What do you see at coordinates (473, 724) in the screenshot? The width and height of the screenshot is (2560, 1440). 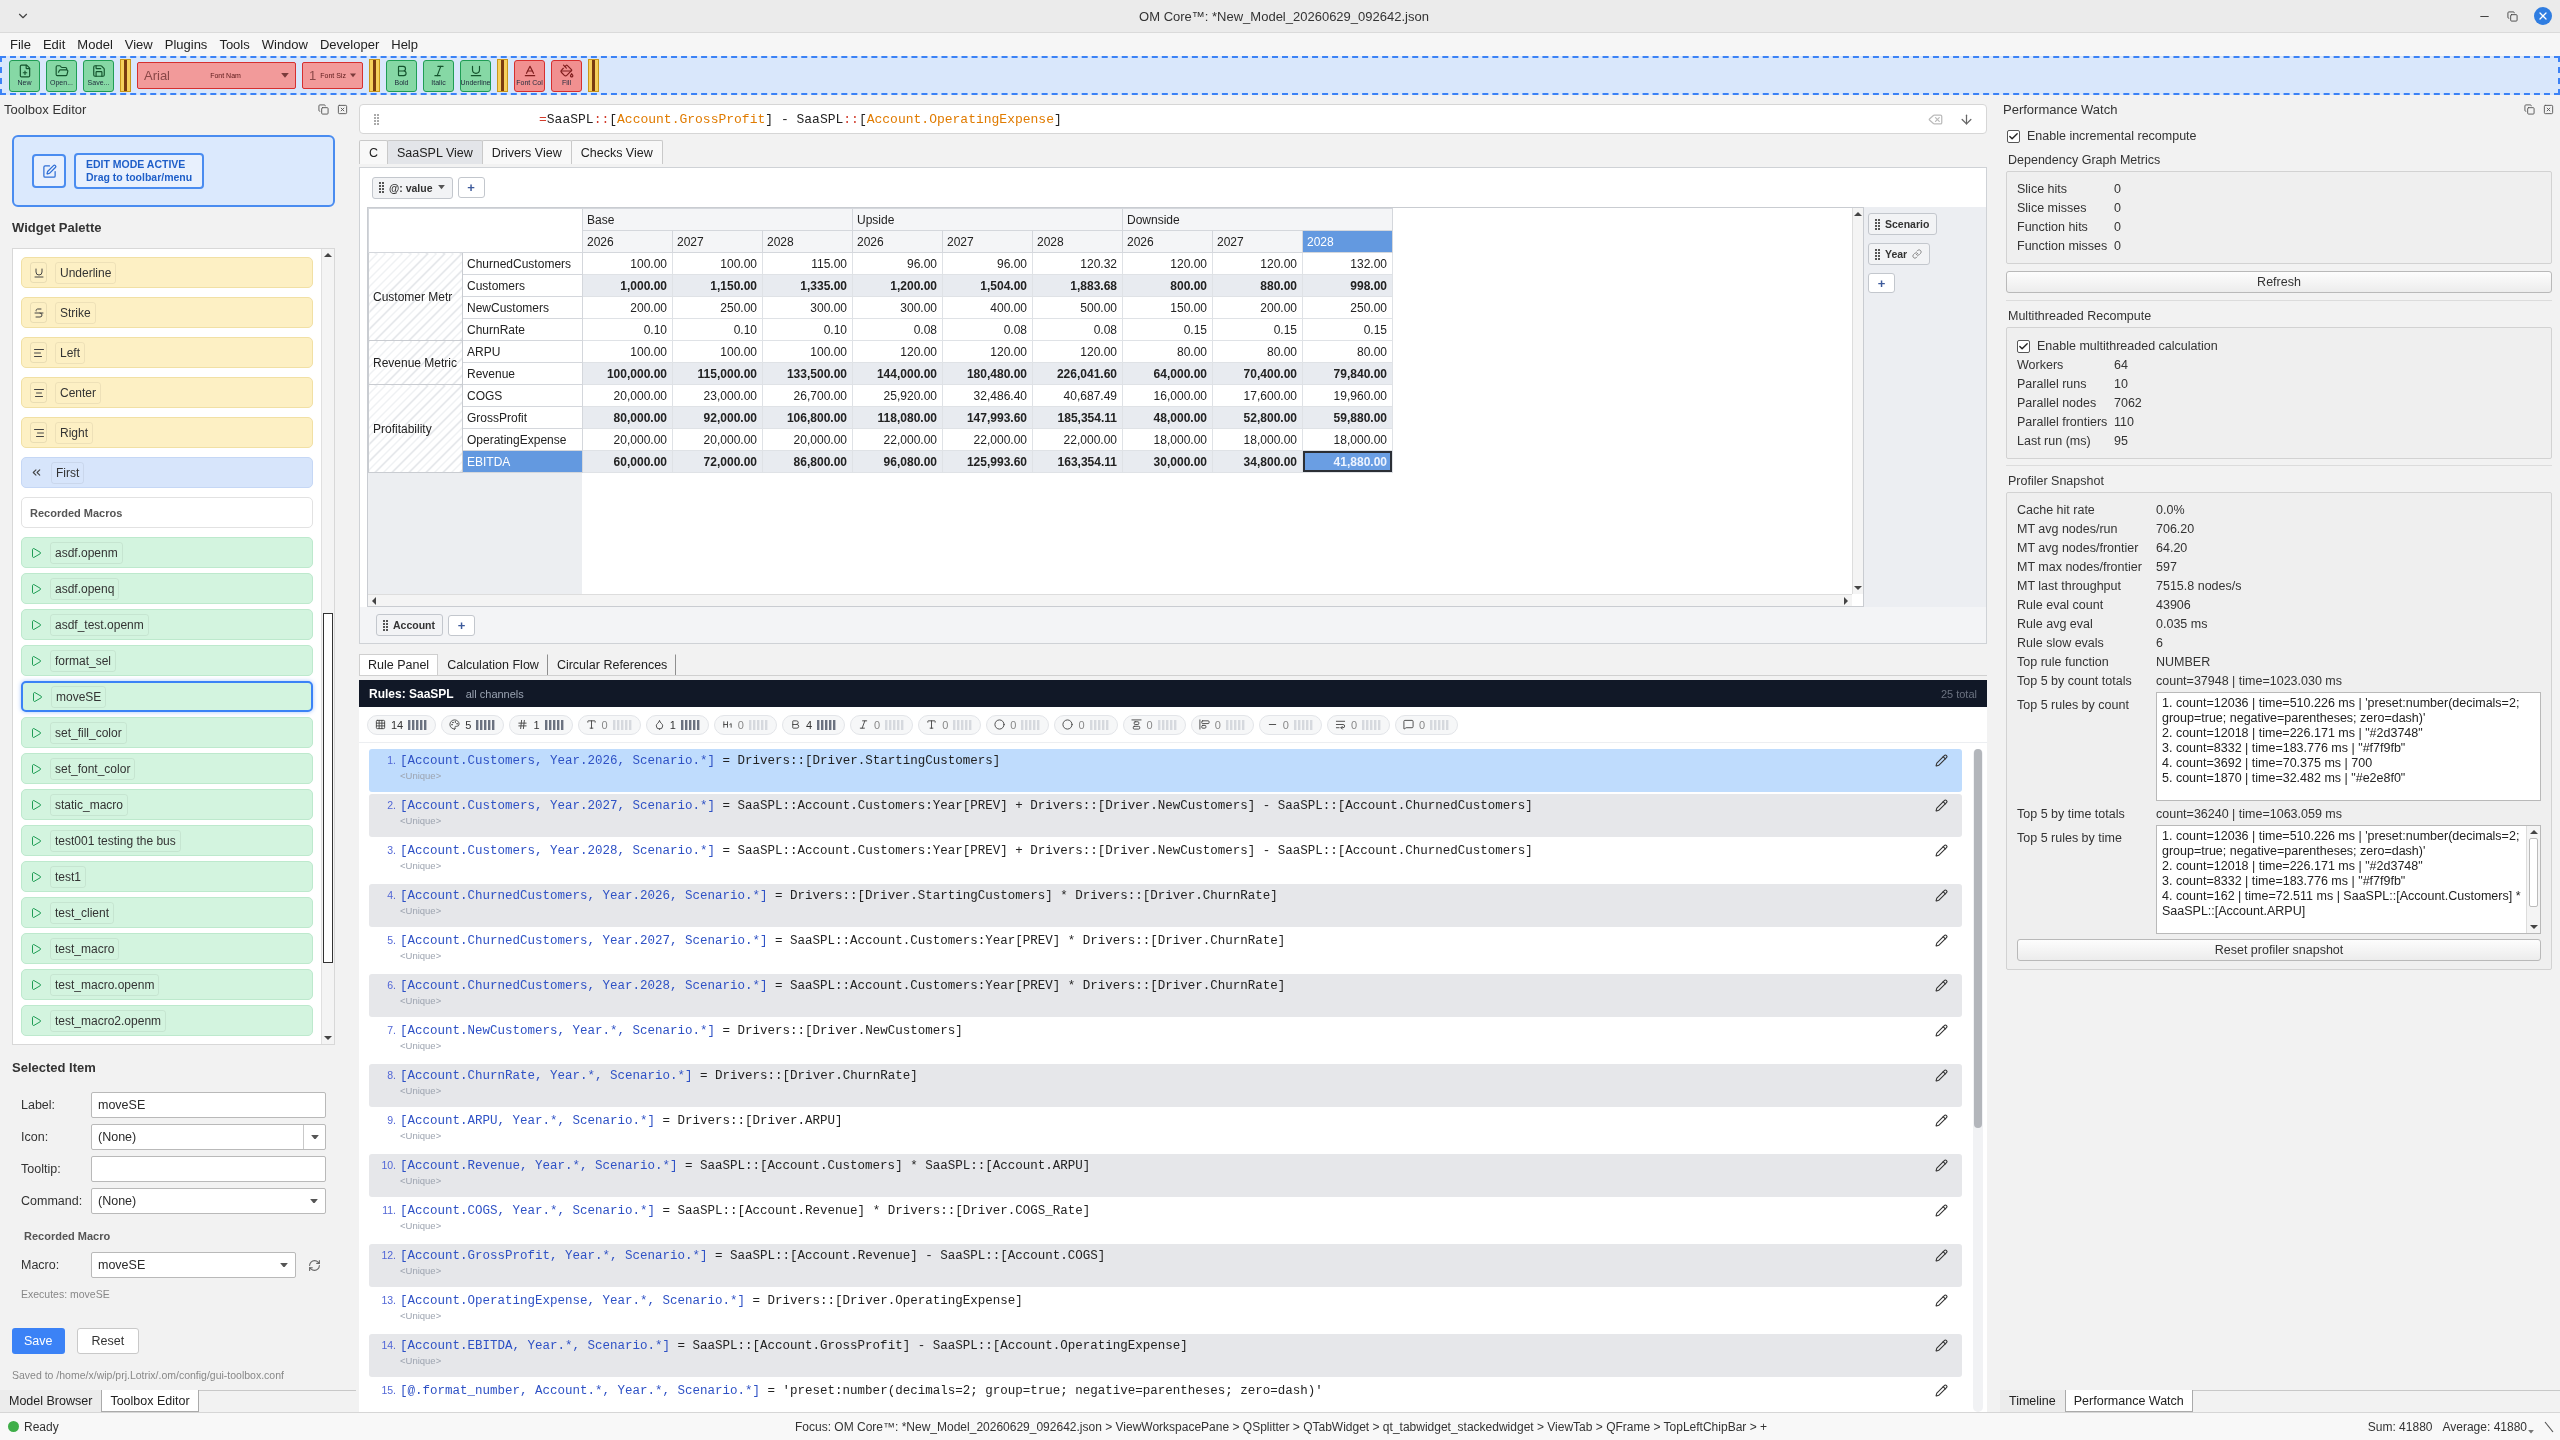 I see `stat-chip: 5` at bounding box center [473, 724].